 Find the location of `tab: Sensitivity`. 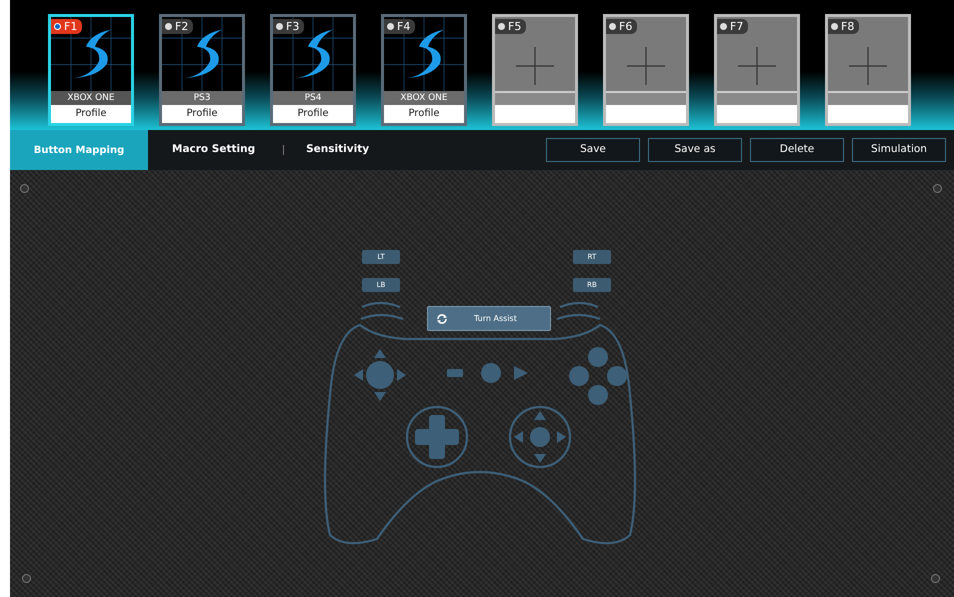

tab: Sensitivity is located at coordinates (338, 150).